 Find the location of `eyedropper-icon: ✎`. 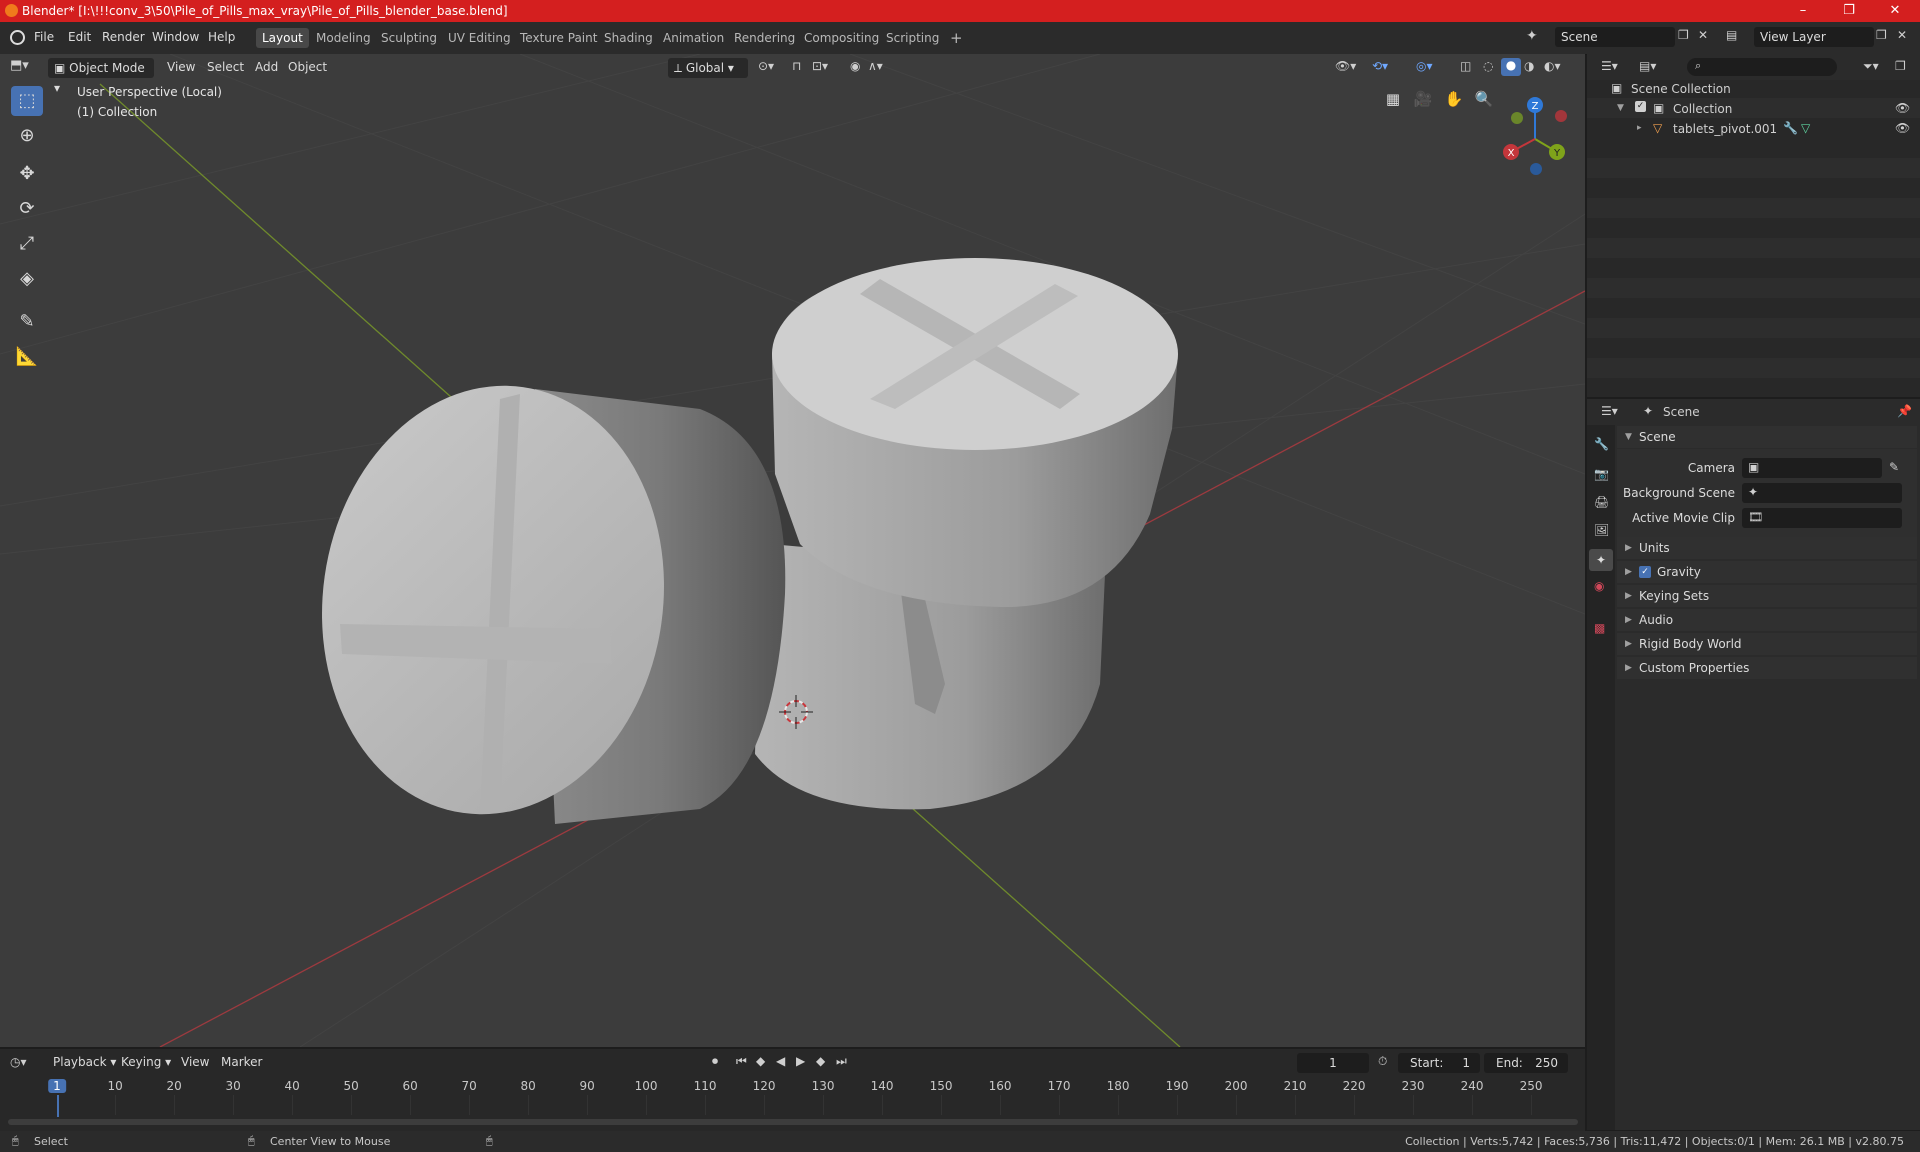

eyedropper-icon: ✎ is located at coordinates (1894, 467).